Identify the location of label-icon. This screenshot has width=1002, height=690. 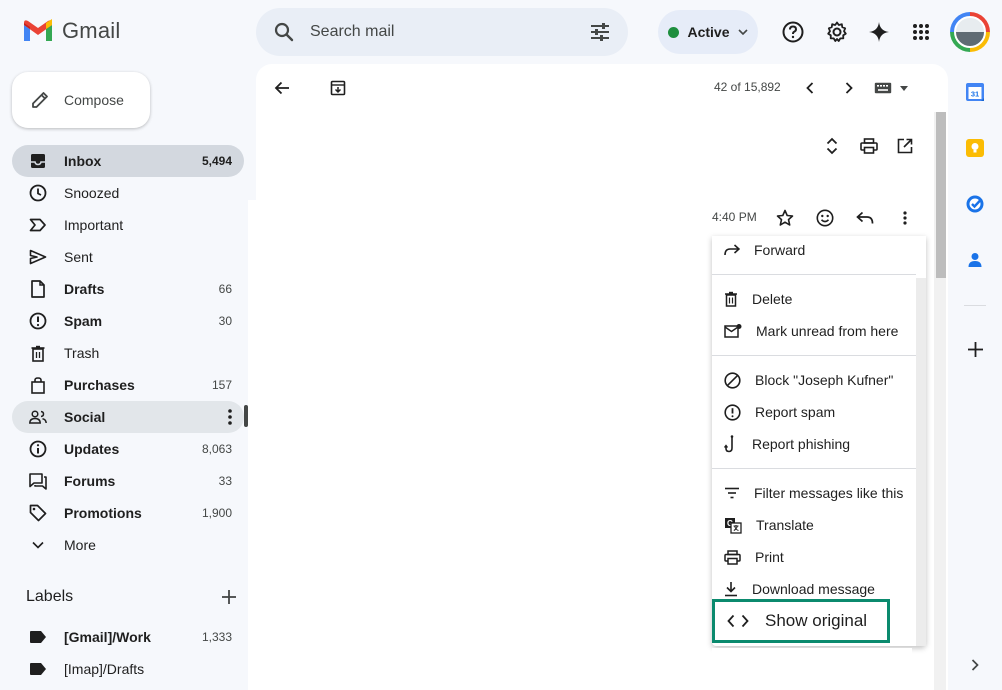
(38, 669).